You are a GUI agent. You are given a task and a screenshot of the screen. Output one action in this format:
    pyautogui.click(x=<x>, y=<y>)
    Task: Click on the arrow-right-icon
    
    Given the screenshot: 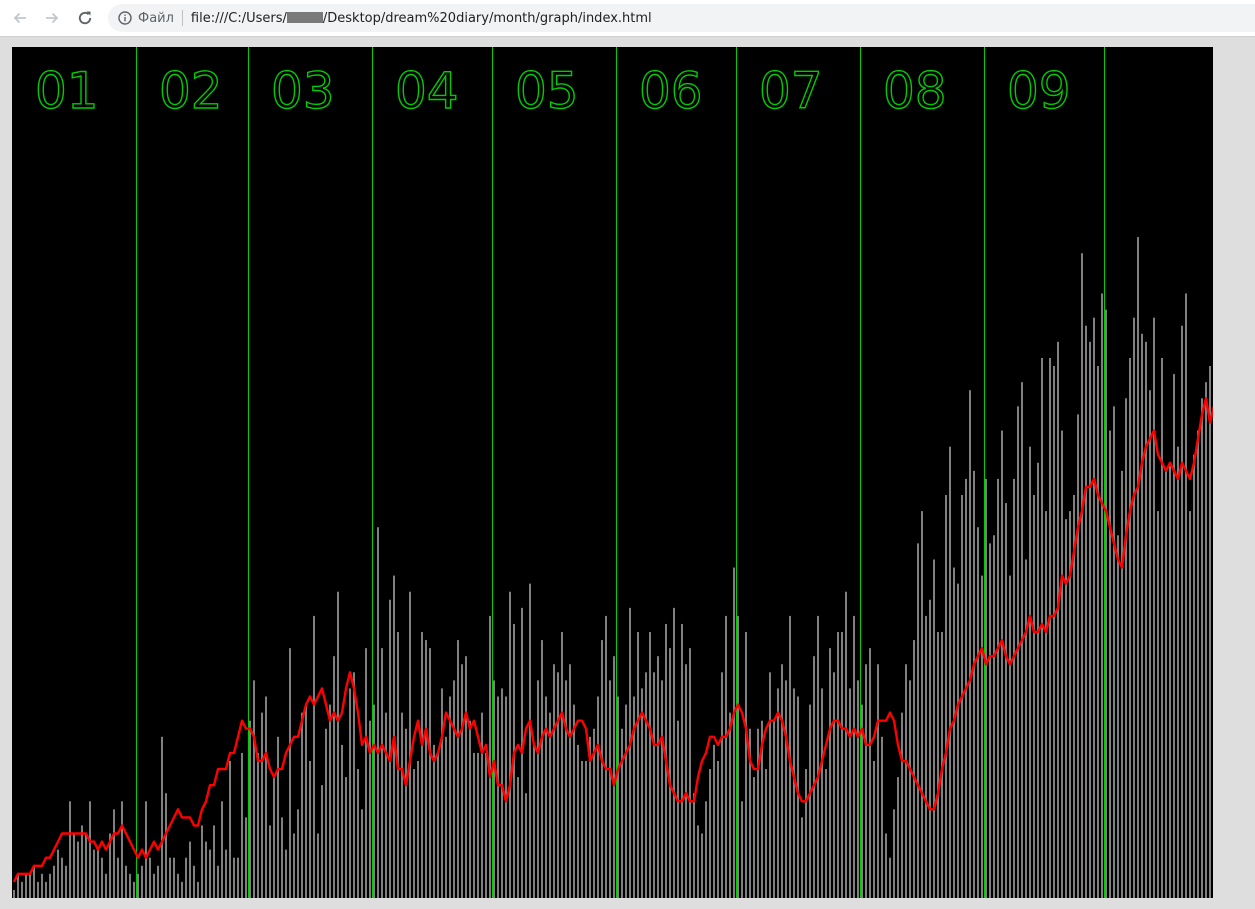 What is the action you would take?
    pyautogui.click(x=52, y=18)
    